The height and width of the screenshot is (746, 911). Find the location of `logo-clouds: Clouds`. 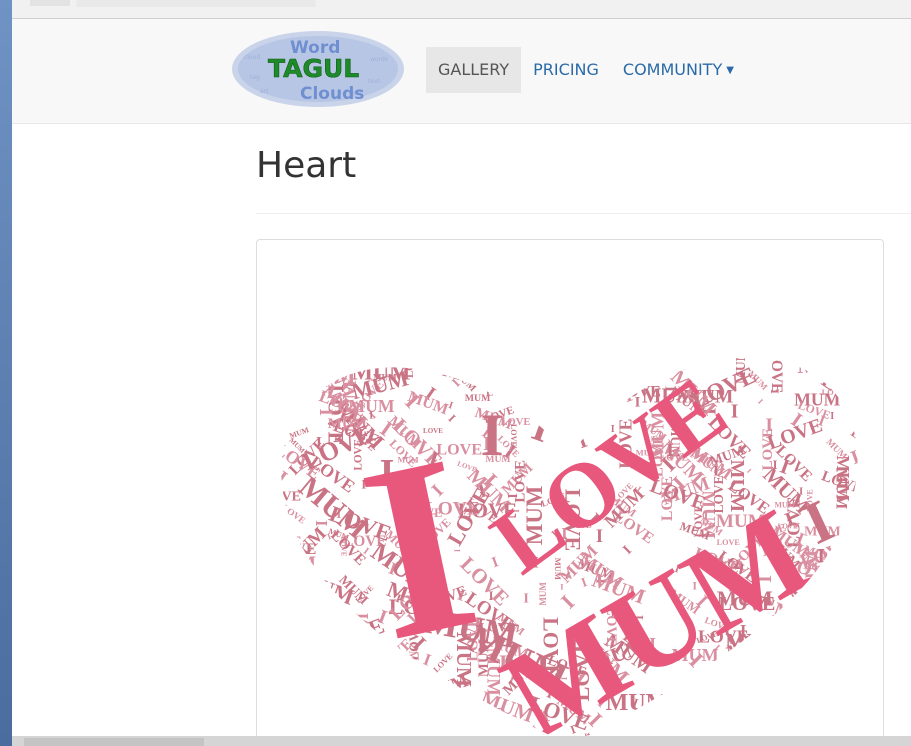

logo-clouds: Clouds is located at coordinates (332, 94).